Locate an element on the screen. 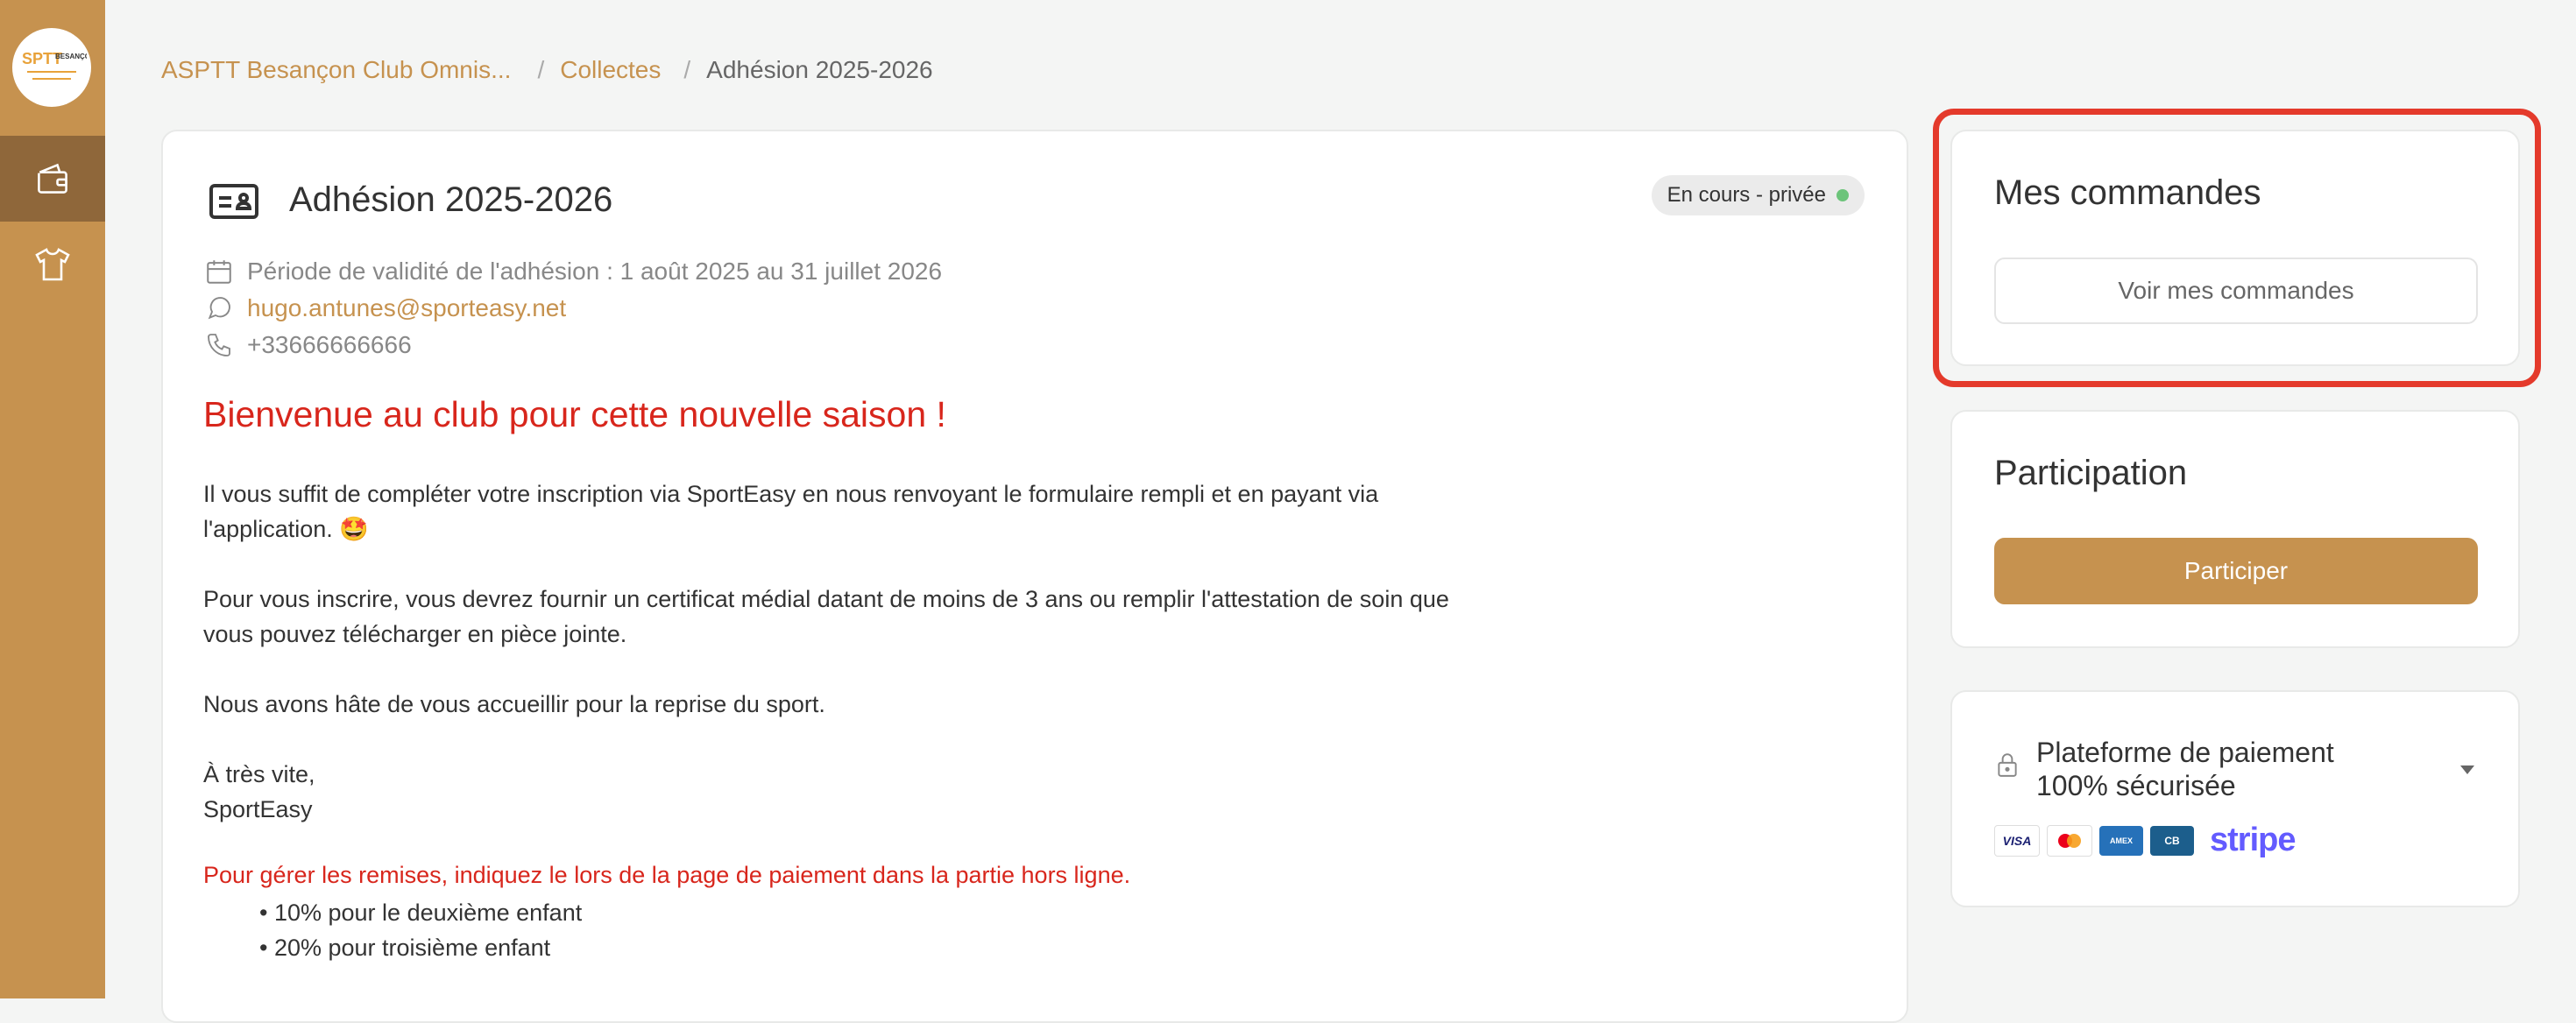 The image size is (2576, 1023). view-orders-button: Voir mes commandes is located at coordinates (2236, 291).